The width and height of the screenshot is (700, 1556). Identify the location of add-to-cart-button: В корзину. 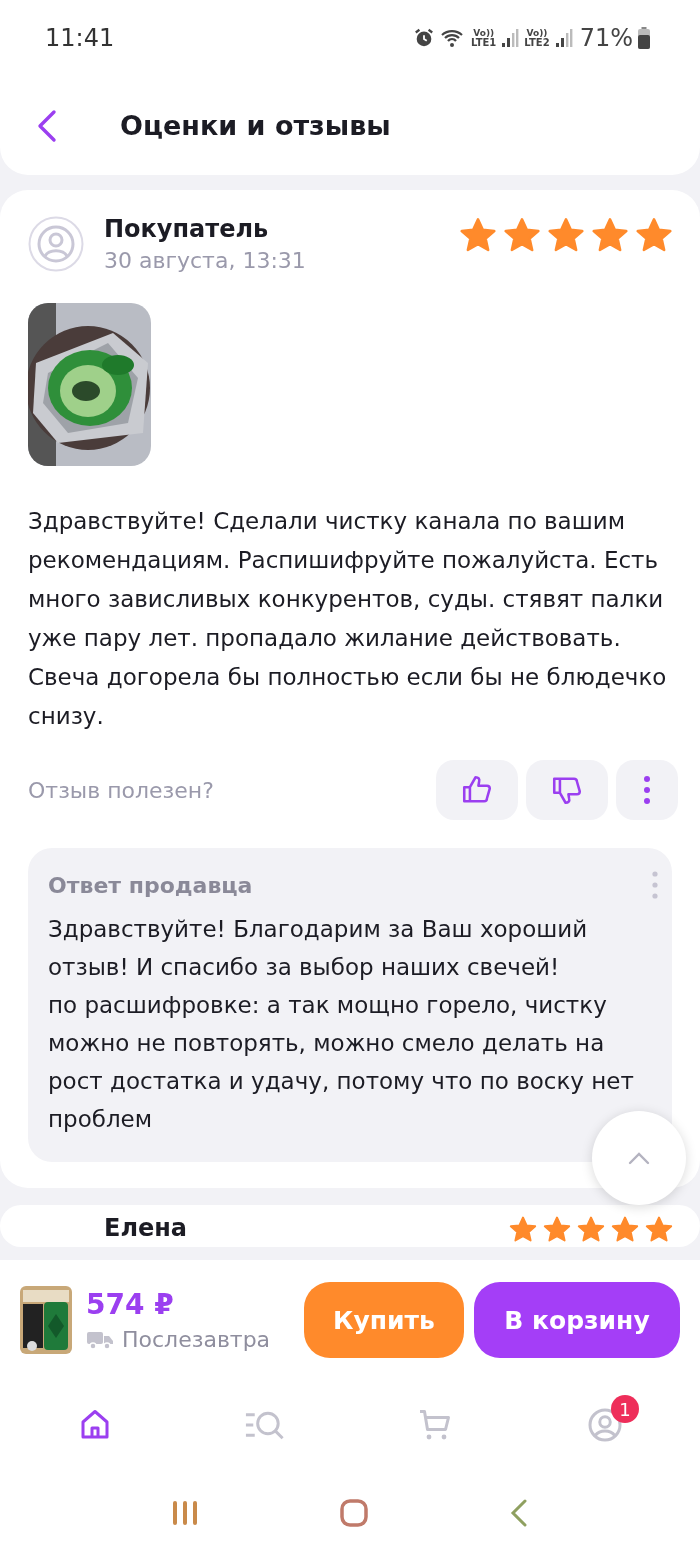
(577, 1320).